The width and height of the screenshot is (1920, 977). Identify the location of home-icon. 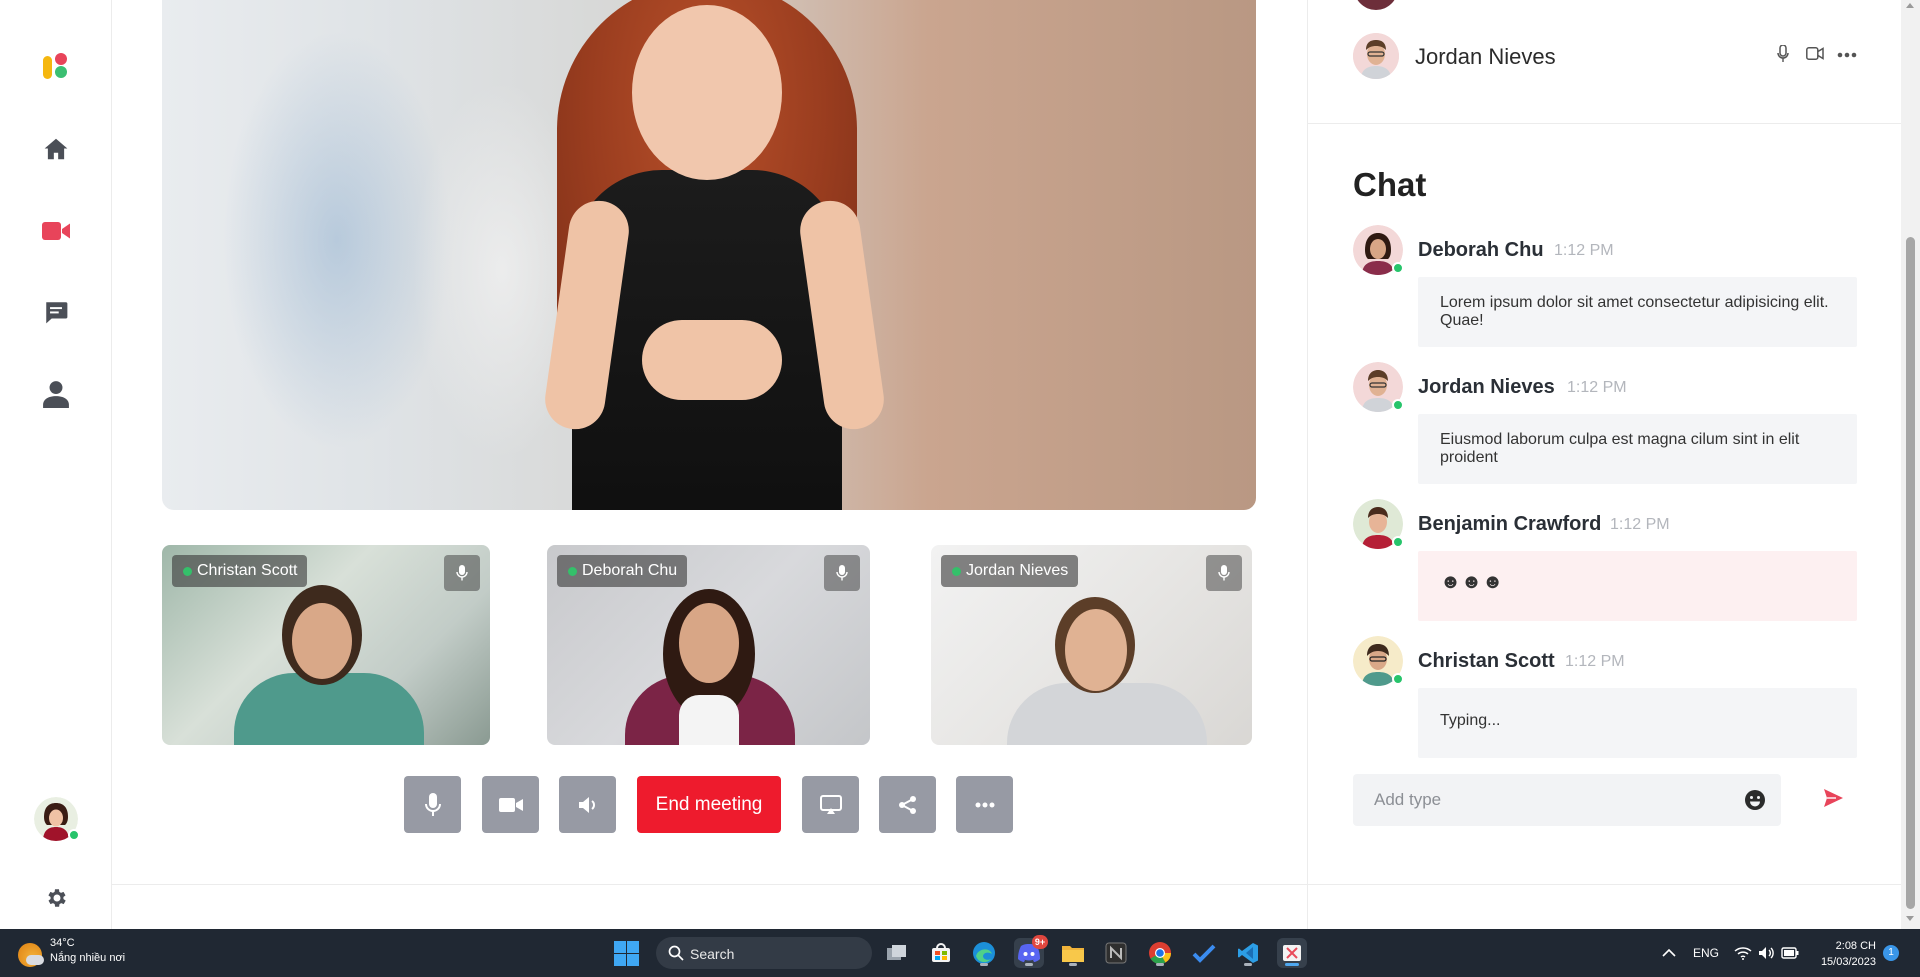
(56, 149).